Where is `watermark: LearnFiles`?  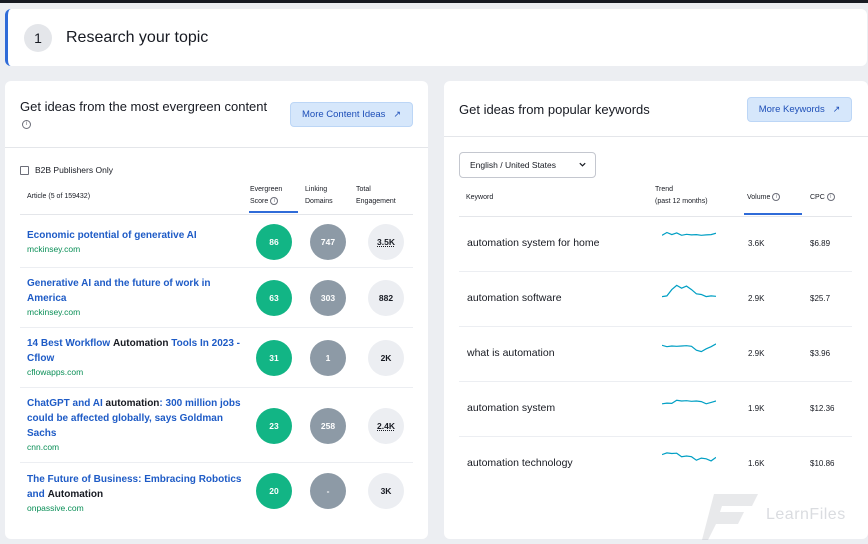 watermark: LearnFiles is located at coordinates (782, 514).